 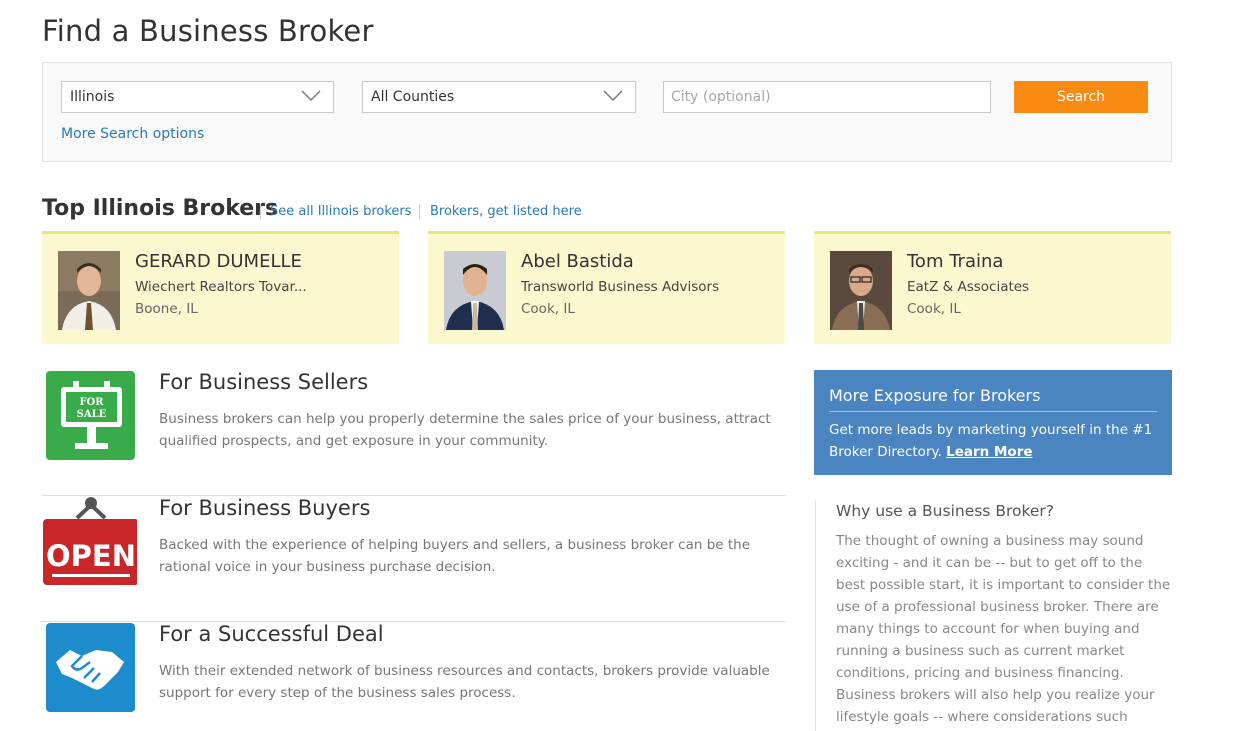 What do you see at coordinates (265, 508) in the screenshot?
I see `feature-title: For Business Buyers` at bounding box center [265, 508].